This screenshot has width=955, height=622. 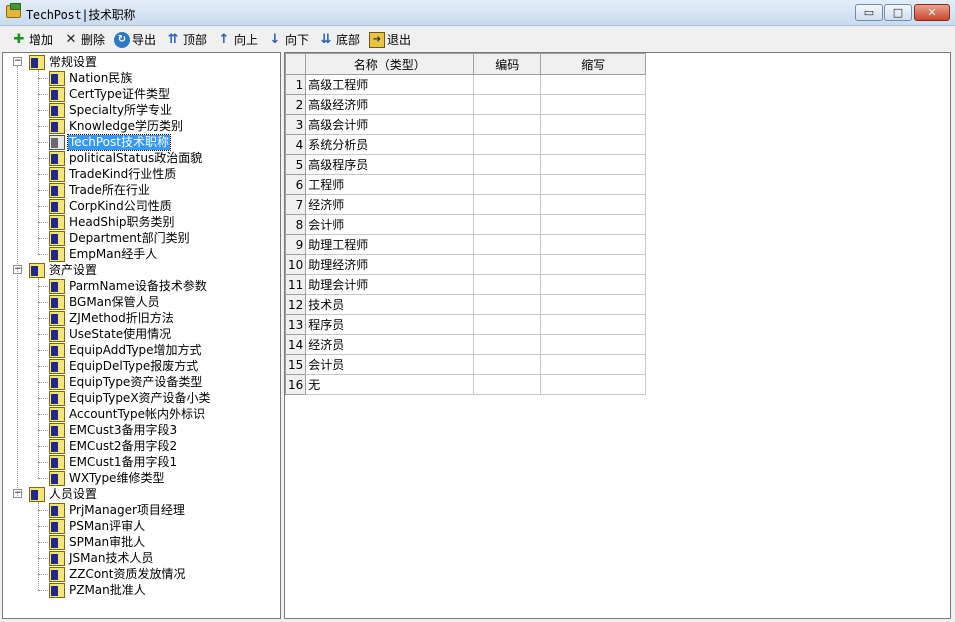 I want to click on tree-item: EquipTypeX资产设备小类, so click(x=130, y=398).